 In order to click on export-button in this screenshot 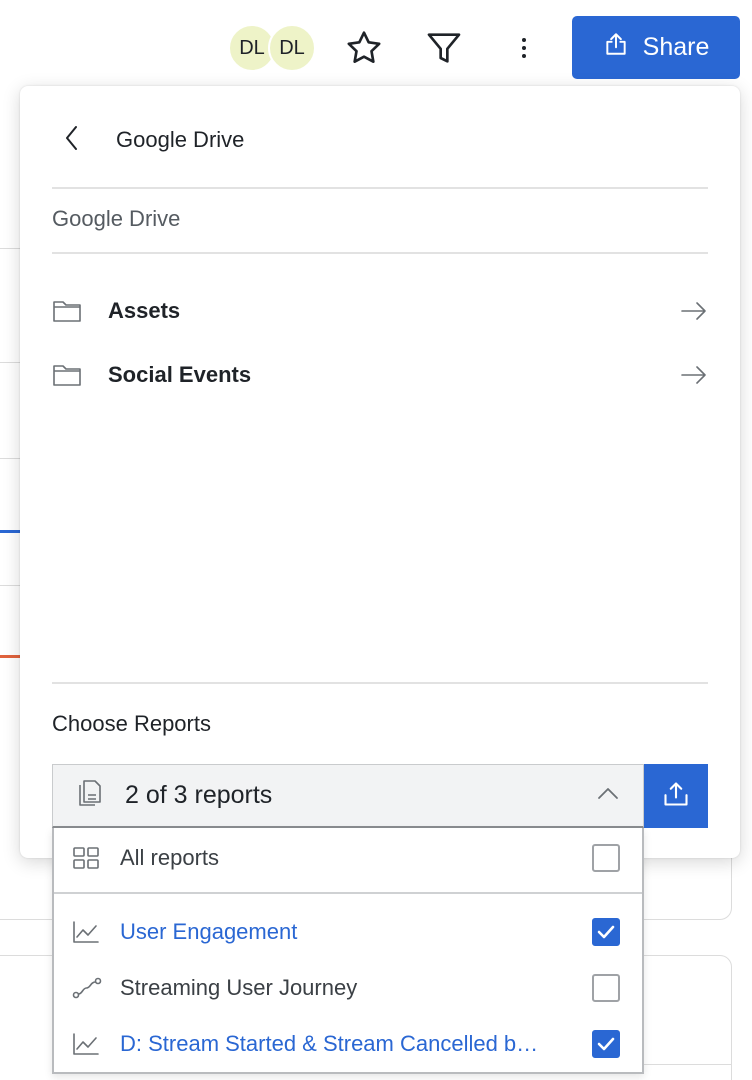, I will do `click(676, 796)`.